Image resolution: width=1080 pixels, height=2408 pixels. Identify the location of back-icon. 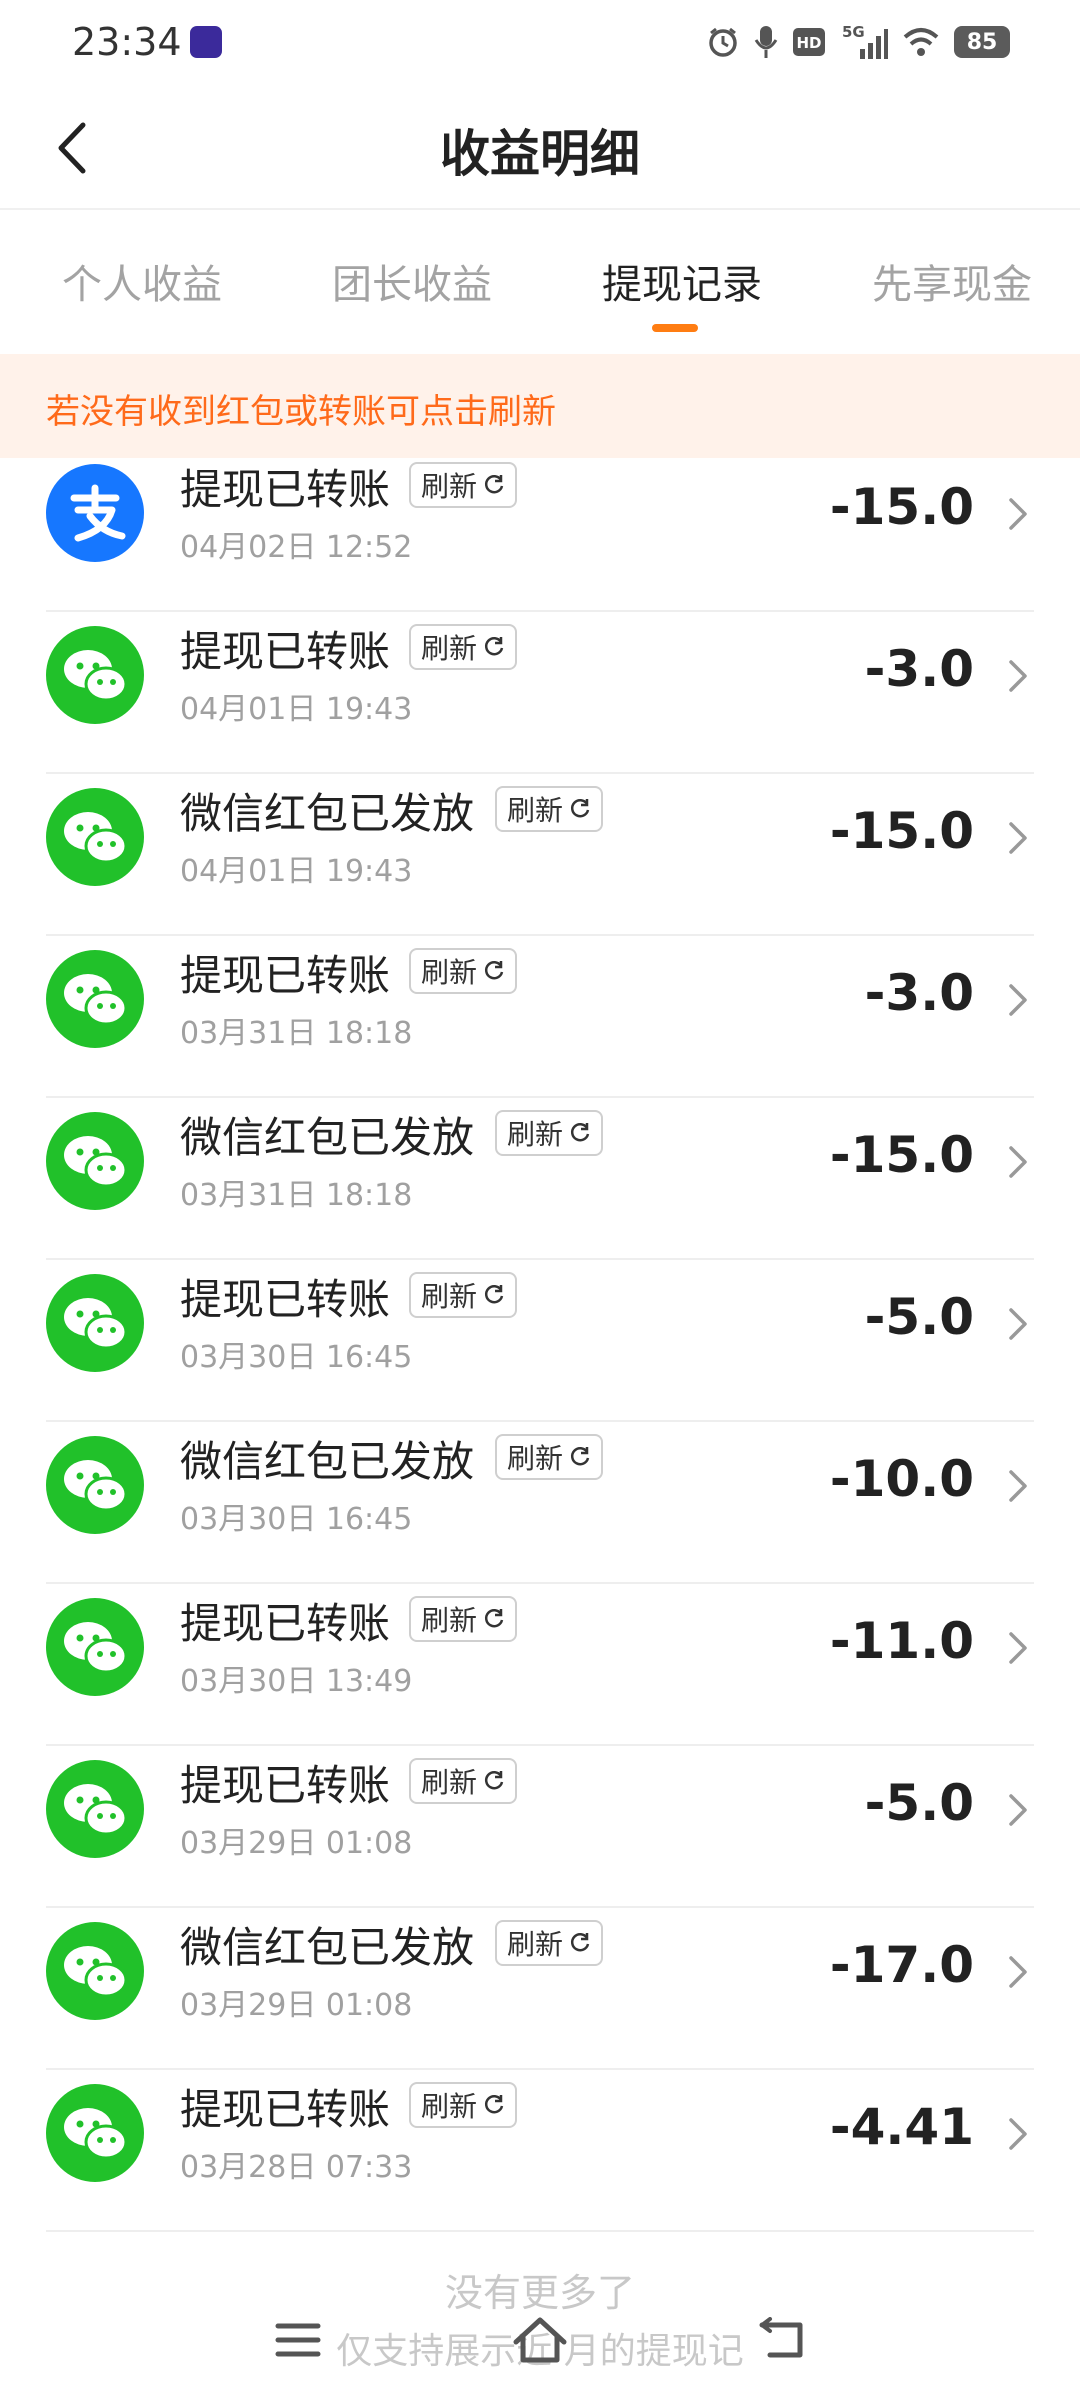
(781, 2337).